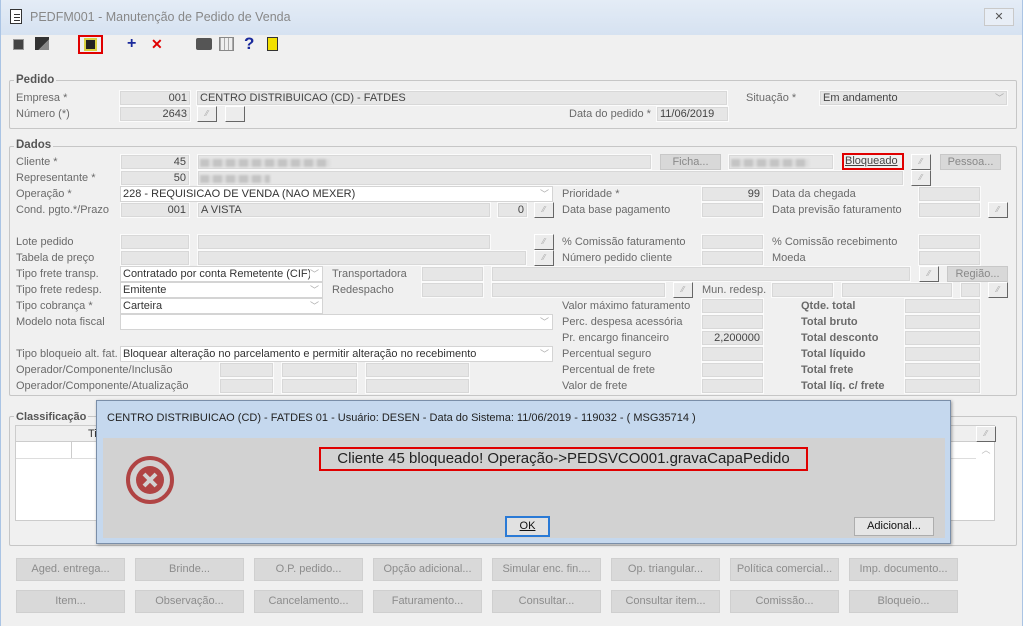 The width and height of the screenshot is (1023, 626). Describe the element at coordinates (155, 178) in the screenshot. I see `representante-code-field: 50` at that location.